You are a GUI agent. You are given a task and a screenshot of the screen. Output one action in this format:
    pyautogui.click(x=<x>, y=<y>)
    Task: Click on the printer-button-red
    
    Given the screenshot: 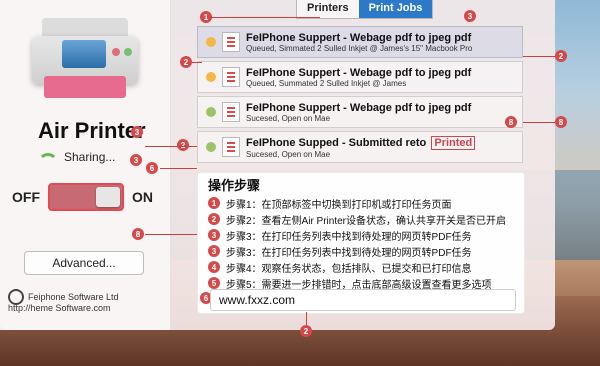 What is the action you would take?
    pyautogui.click(x=116, y=52)
    